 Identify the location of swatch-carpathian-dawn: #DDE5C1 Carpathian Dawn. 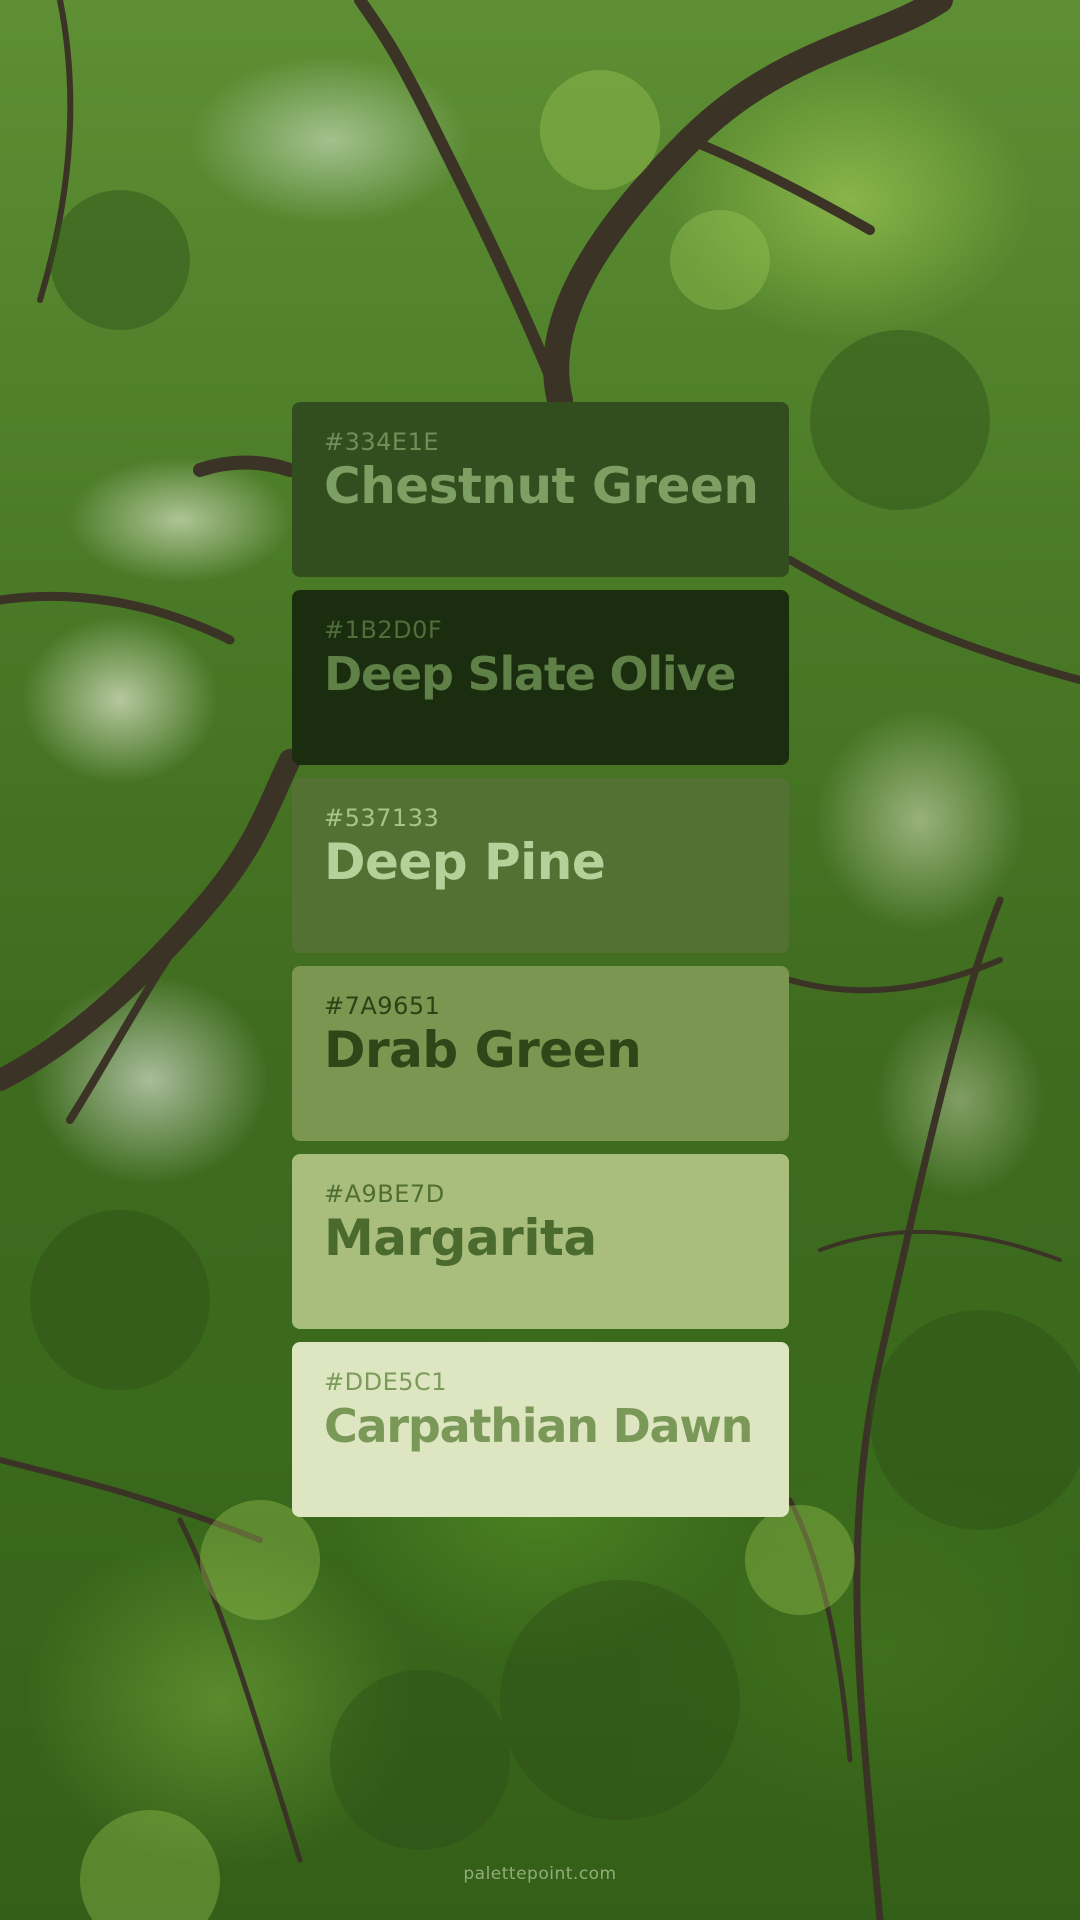
(540, 1429).